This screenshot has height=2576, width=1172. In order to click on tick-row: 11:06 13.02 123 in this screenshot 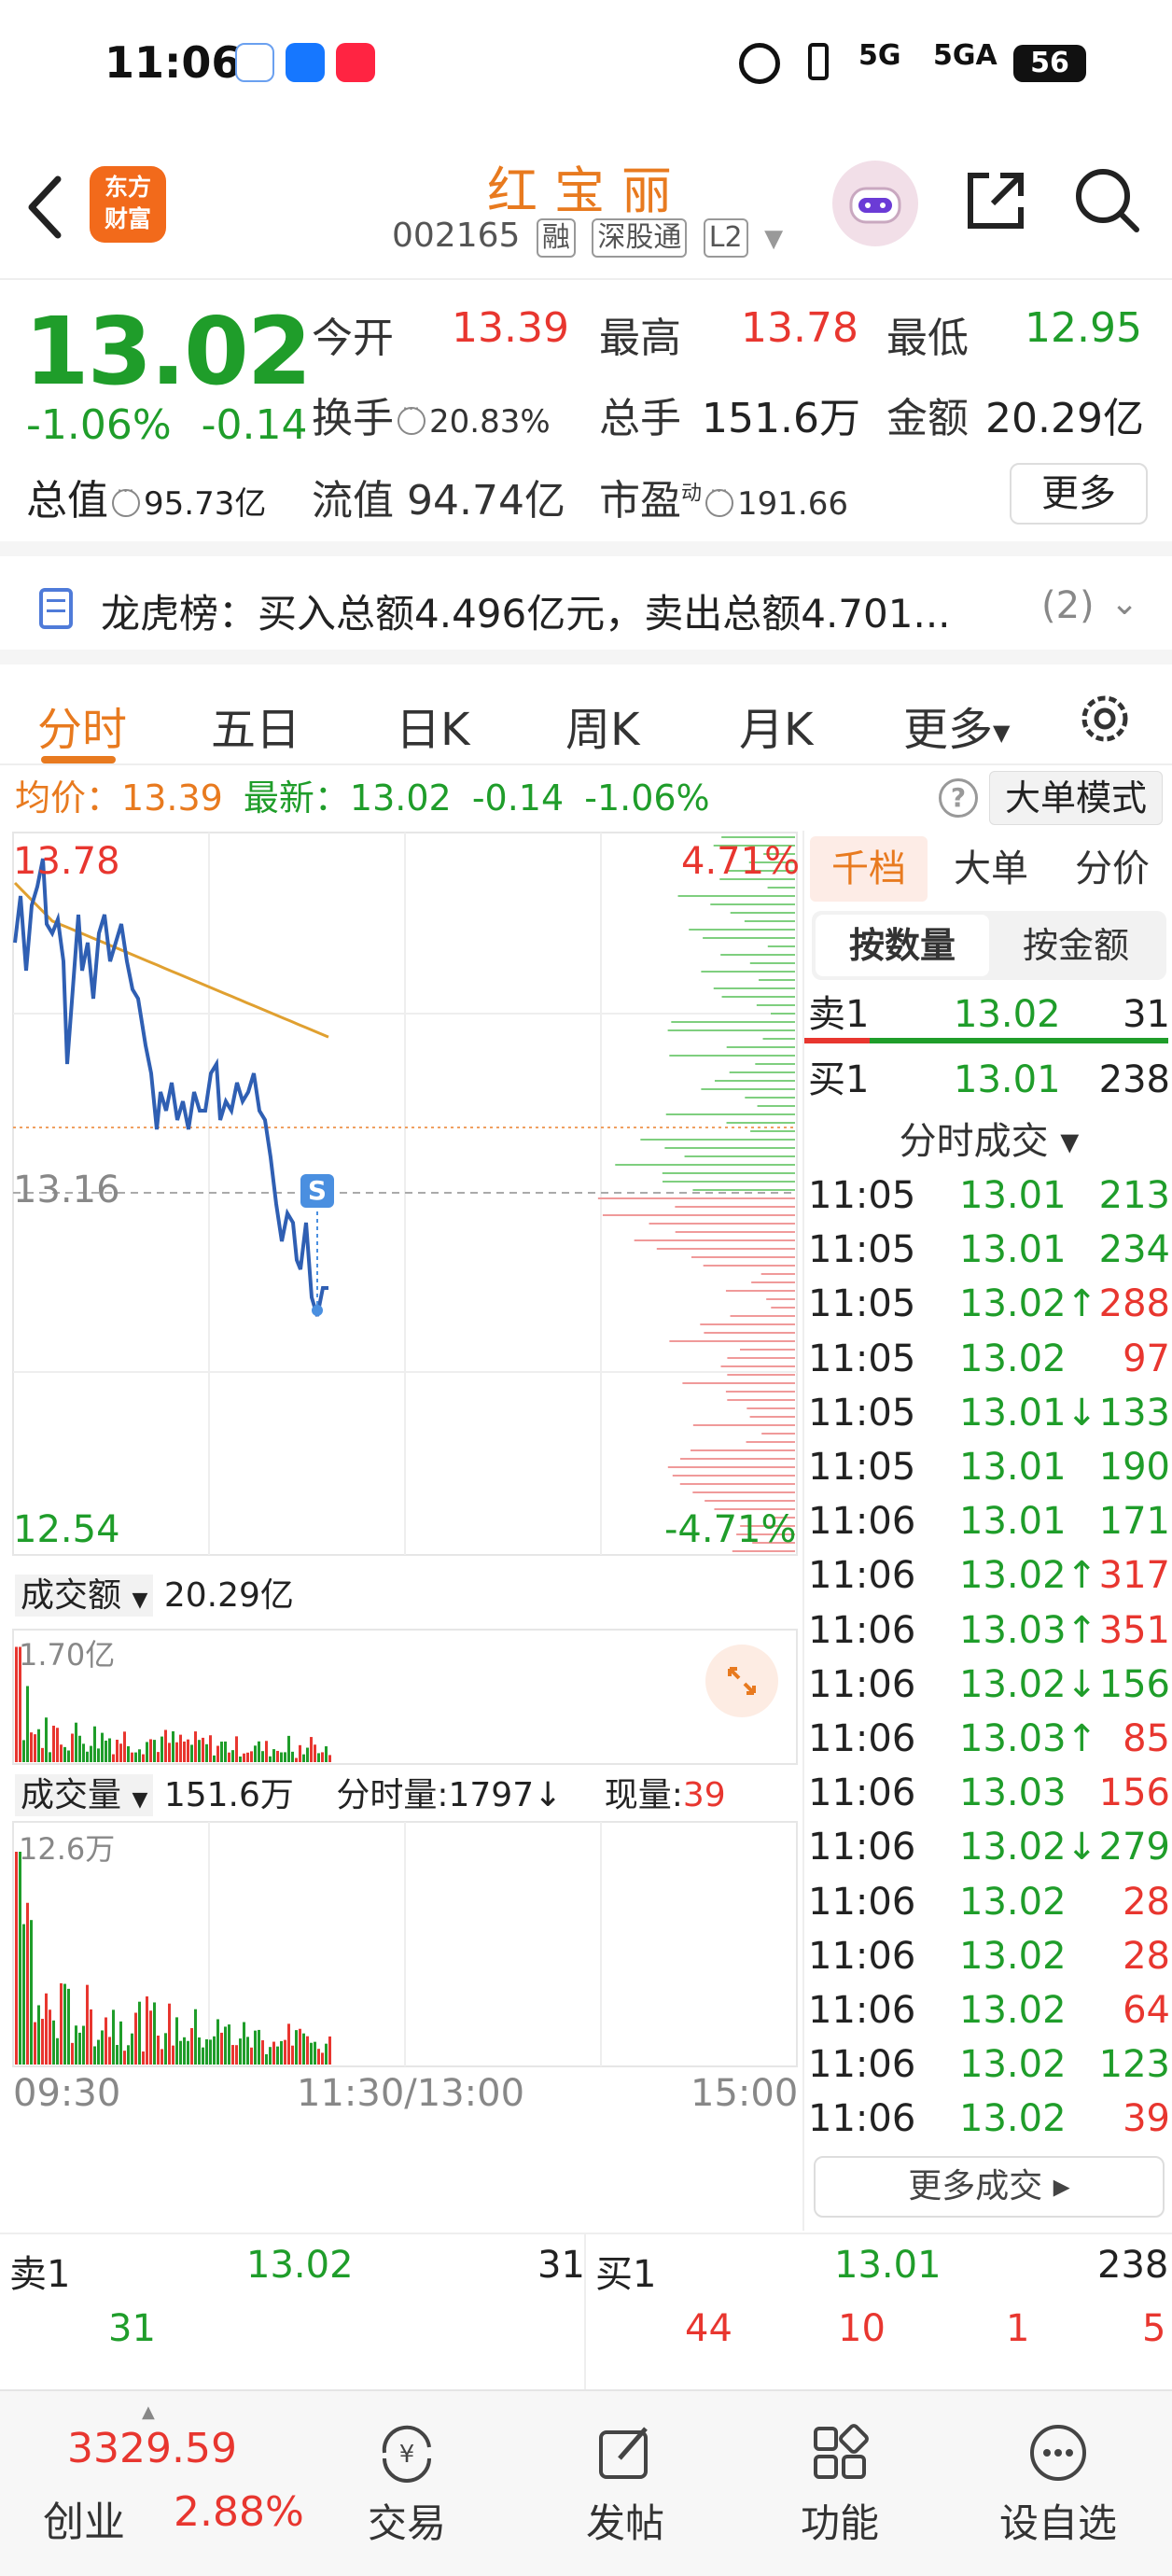, I will do `click(988, 2064)`.